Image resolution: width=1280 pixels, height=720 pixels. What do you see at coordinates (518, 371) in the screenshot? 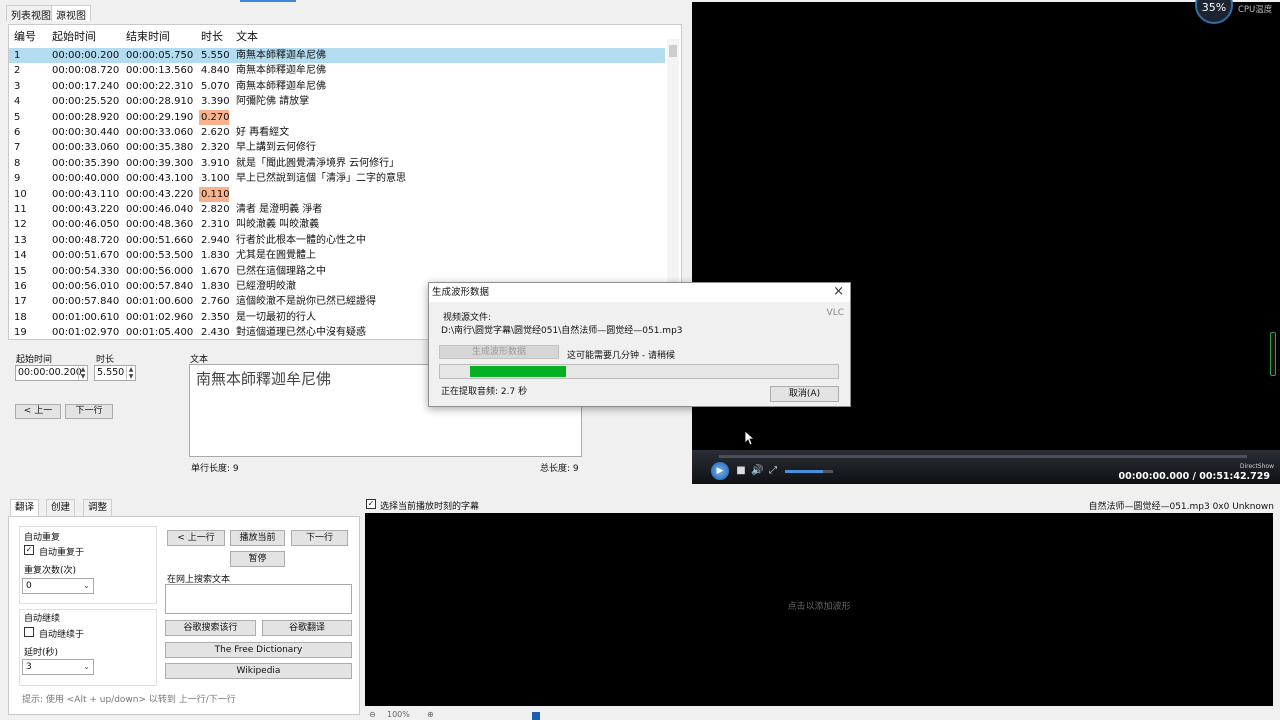
I see `progress-fill` at bounding box center [518, 371].